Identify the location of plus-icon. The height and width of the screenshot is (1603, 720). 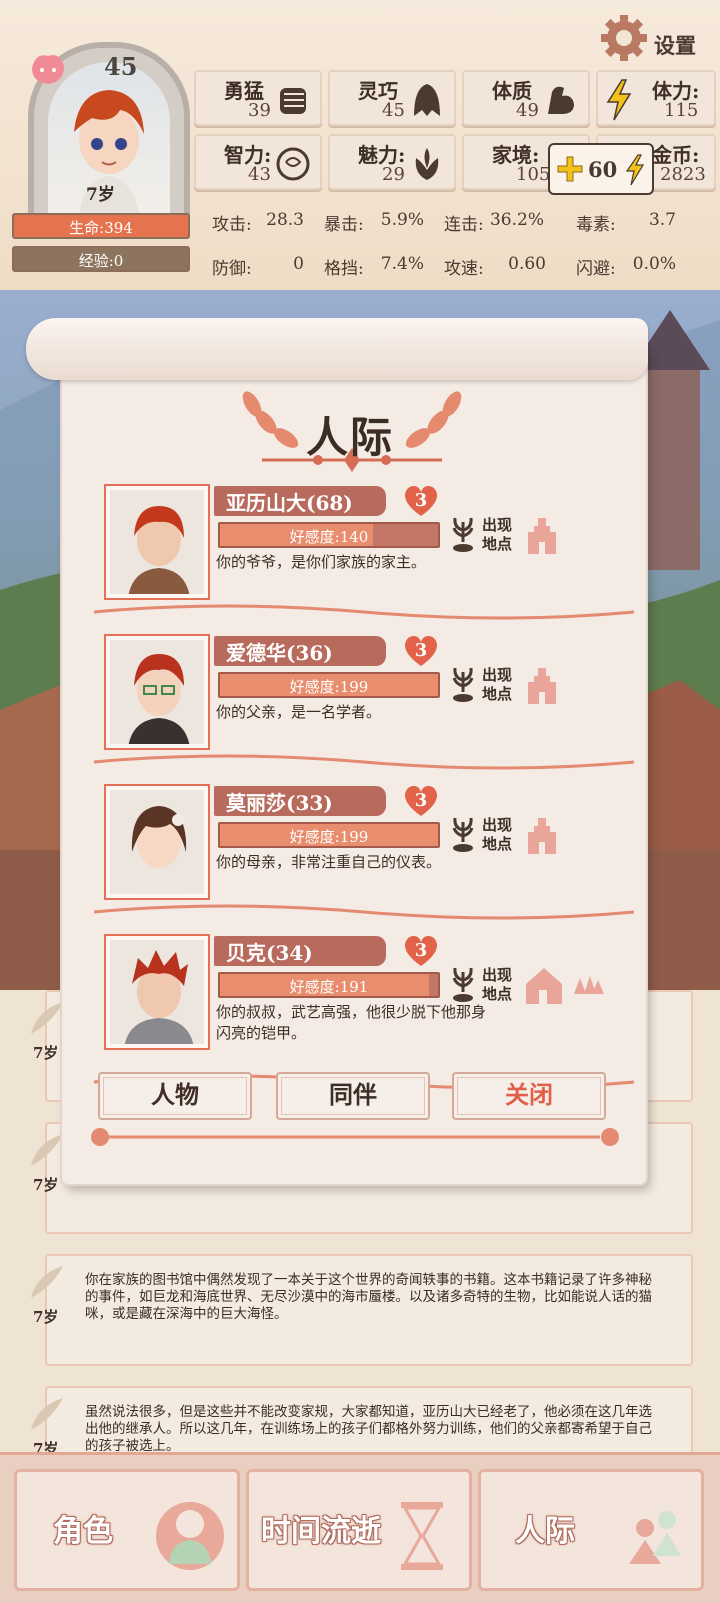
(570, 169).